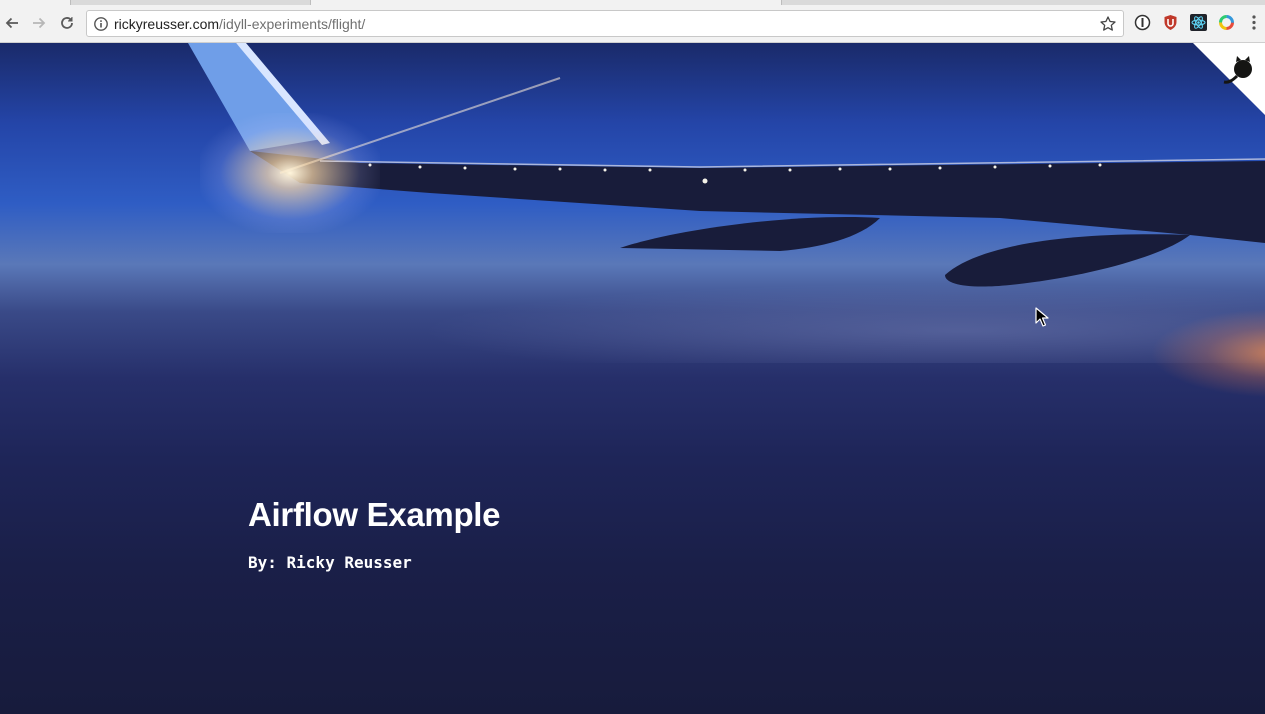  I want to click on author-byline: By: Ricky Reusser, so click(330, 562).